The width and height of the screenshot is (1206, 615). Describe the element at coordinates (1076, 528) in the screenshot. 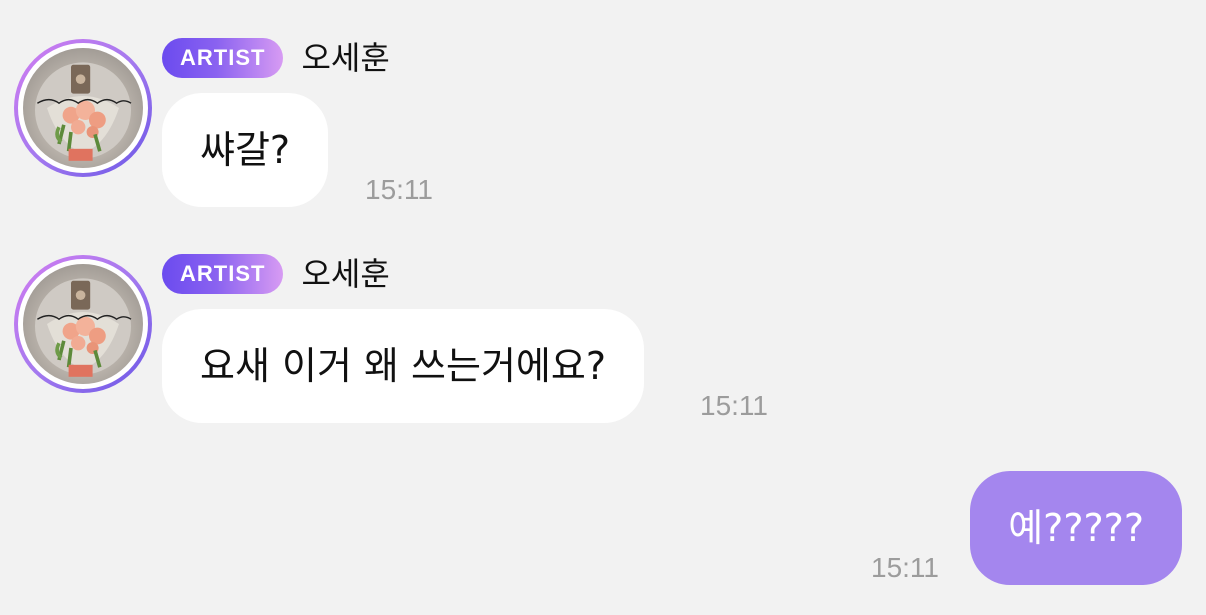

I see `my-message-bubble: 예?????` at that location.